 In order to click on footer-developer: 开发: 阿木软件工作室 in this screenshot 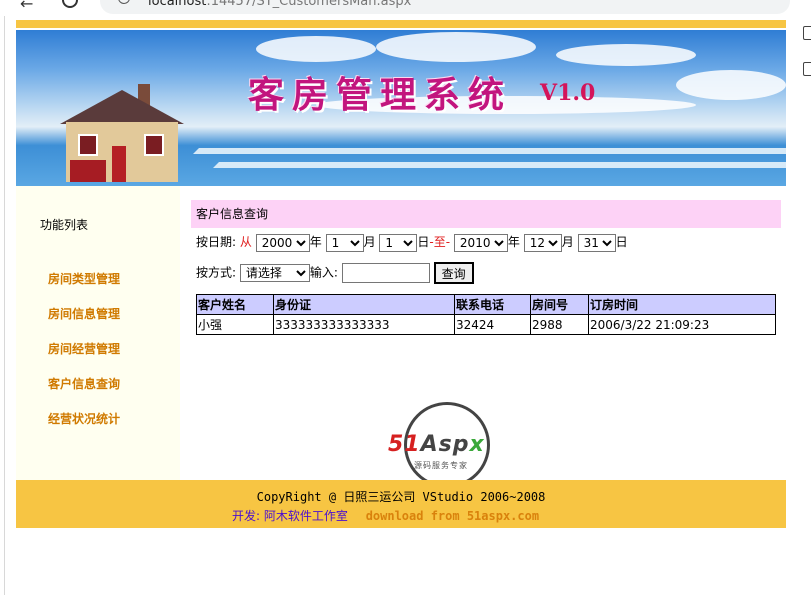, I will do `click(290, 516)`.